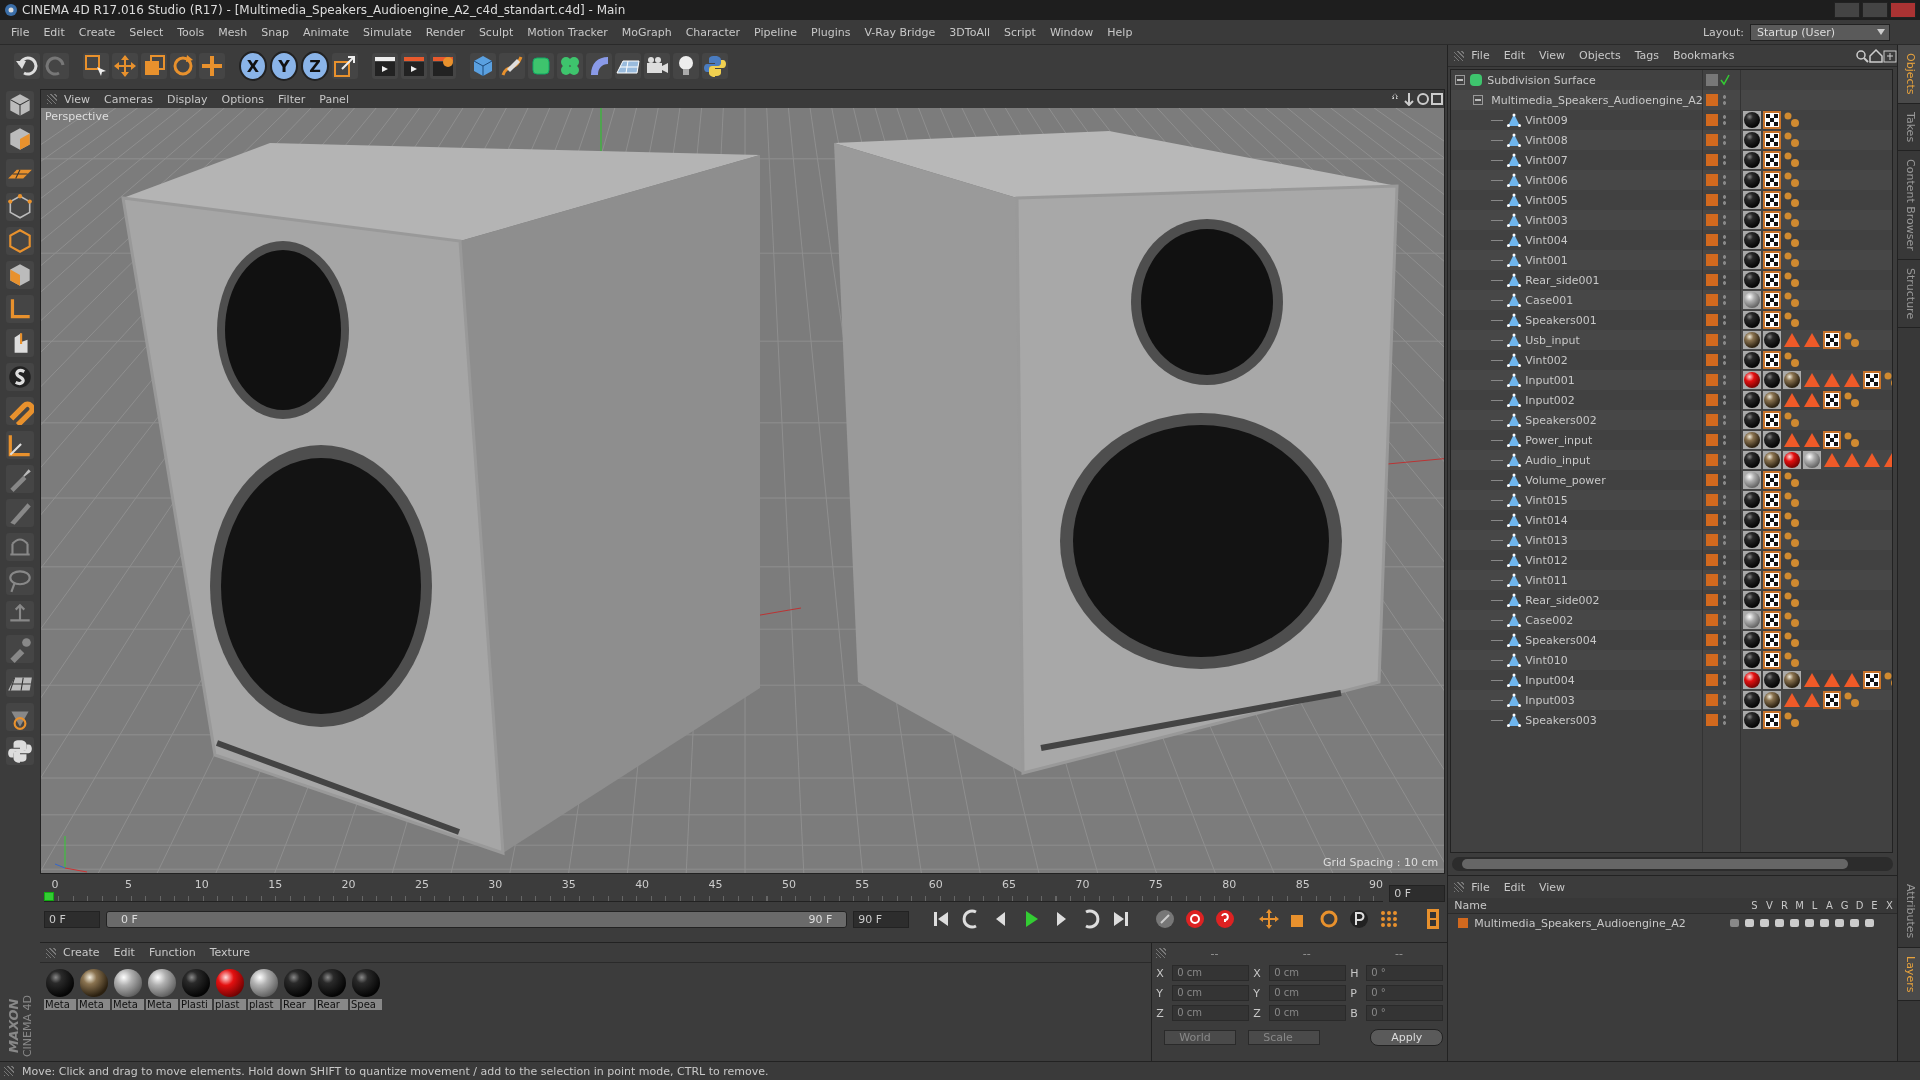 The height and width of the screenshot is (1080, 1920). Describe the element at coordinates (1799, 905) in the screenshot. I see `layer-column-header: M` at that location.